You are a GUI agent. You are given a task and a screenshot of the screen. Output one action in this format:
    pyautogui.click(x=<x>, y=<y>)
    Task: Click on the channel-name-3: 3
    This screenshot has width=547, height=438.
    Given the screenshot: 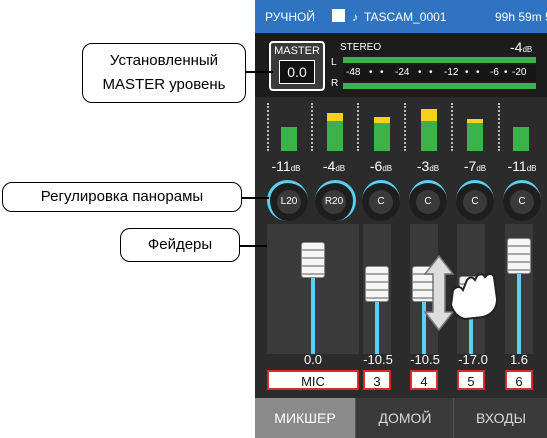 What is the action you would take?
    pyautogui.click(x=377, y=380)
    